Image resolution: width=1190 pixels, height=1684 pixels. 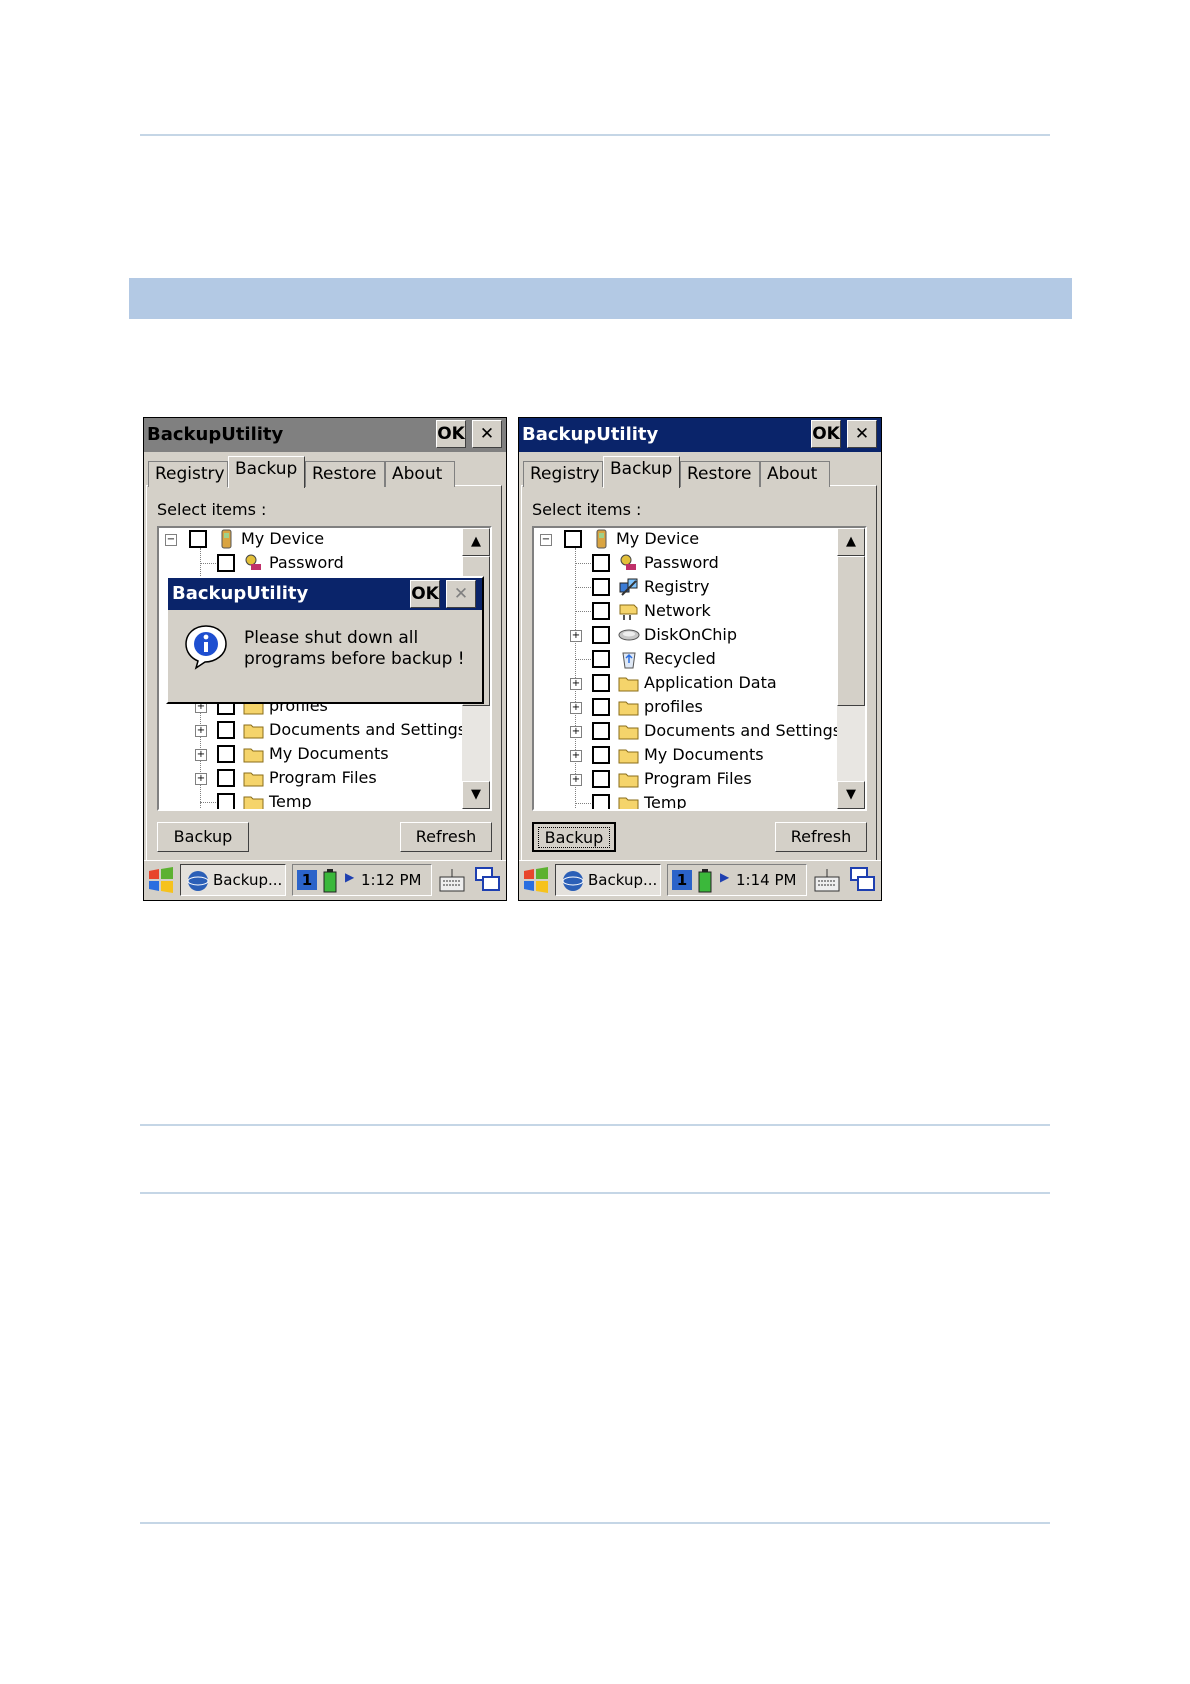 I want to click on clock: 1:14 PM, so click(x=766, y=880).